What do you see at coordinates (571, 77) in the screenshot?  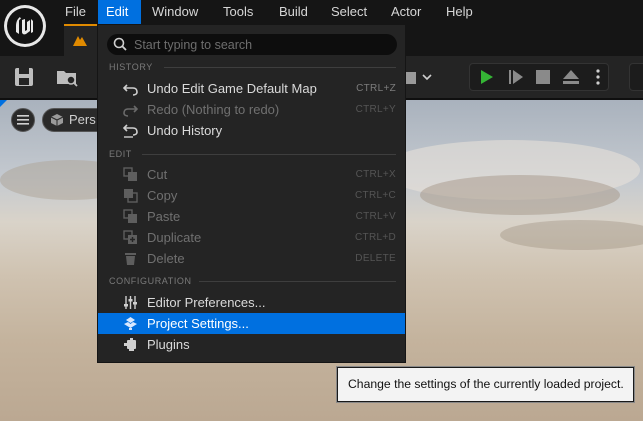 I see `eject-icon` at bounding box center [571, 77].